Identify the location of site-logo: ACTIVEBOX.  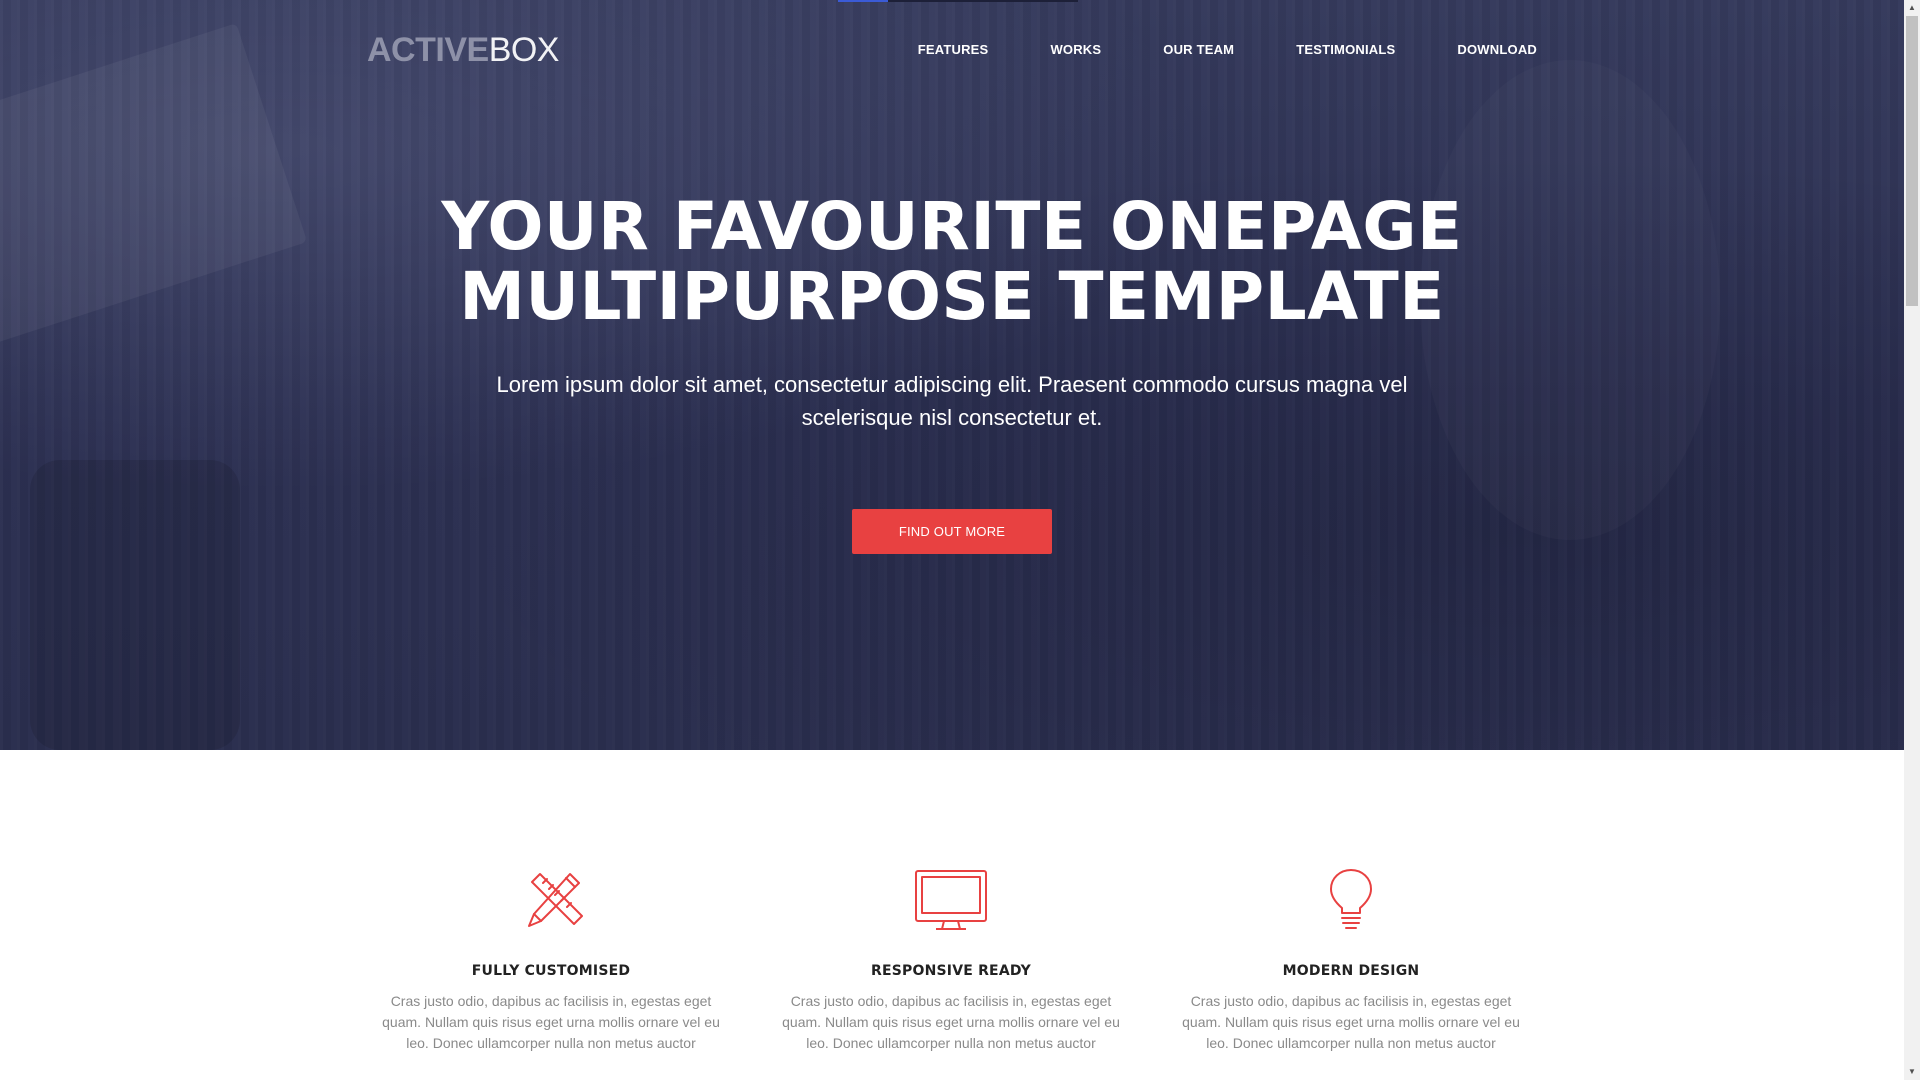
(463, 50).